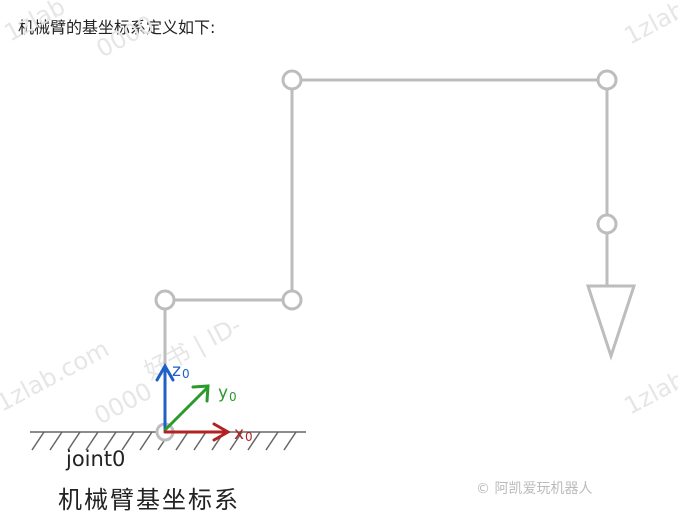 The height and width of the screenshot is (526, 678). Describe the element at coordinates (186, 374) in the screenshot. I see `z-axis-subscript: 0` at that location.